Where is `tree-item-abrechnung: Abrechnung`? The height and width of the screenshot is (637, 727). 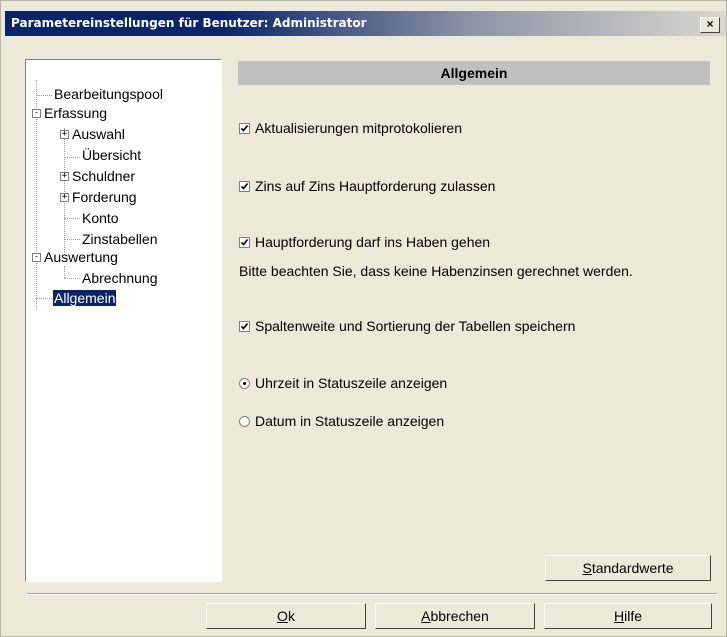
tree-item-abrechnung: Abrechnung is located at coordinates (120, 278).